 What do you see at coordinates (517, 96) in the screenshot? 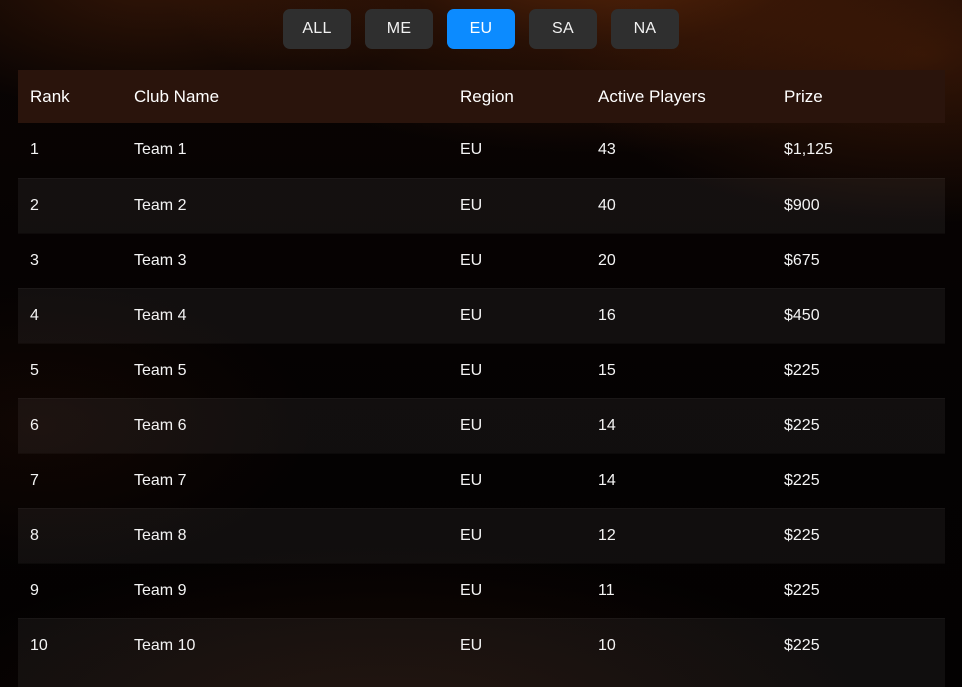
I see `column-header-region: Region` at bounding box center [517, 96].